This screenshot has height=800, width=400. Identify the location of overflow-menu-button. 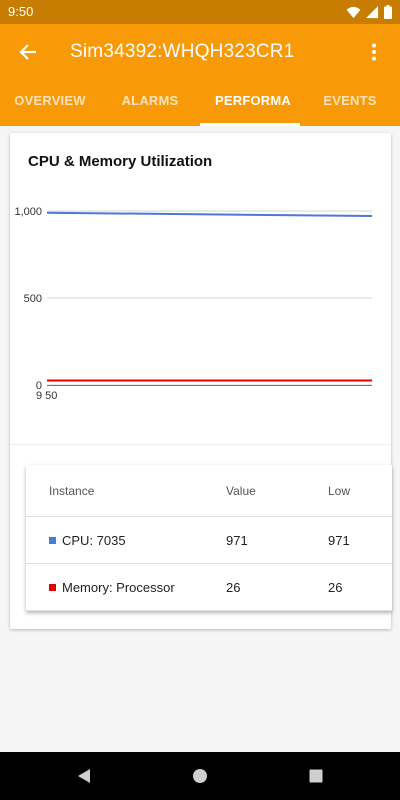
(374, 52).